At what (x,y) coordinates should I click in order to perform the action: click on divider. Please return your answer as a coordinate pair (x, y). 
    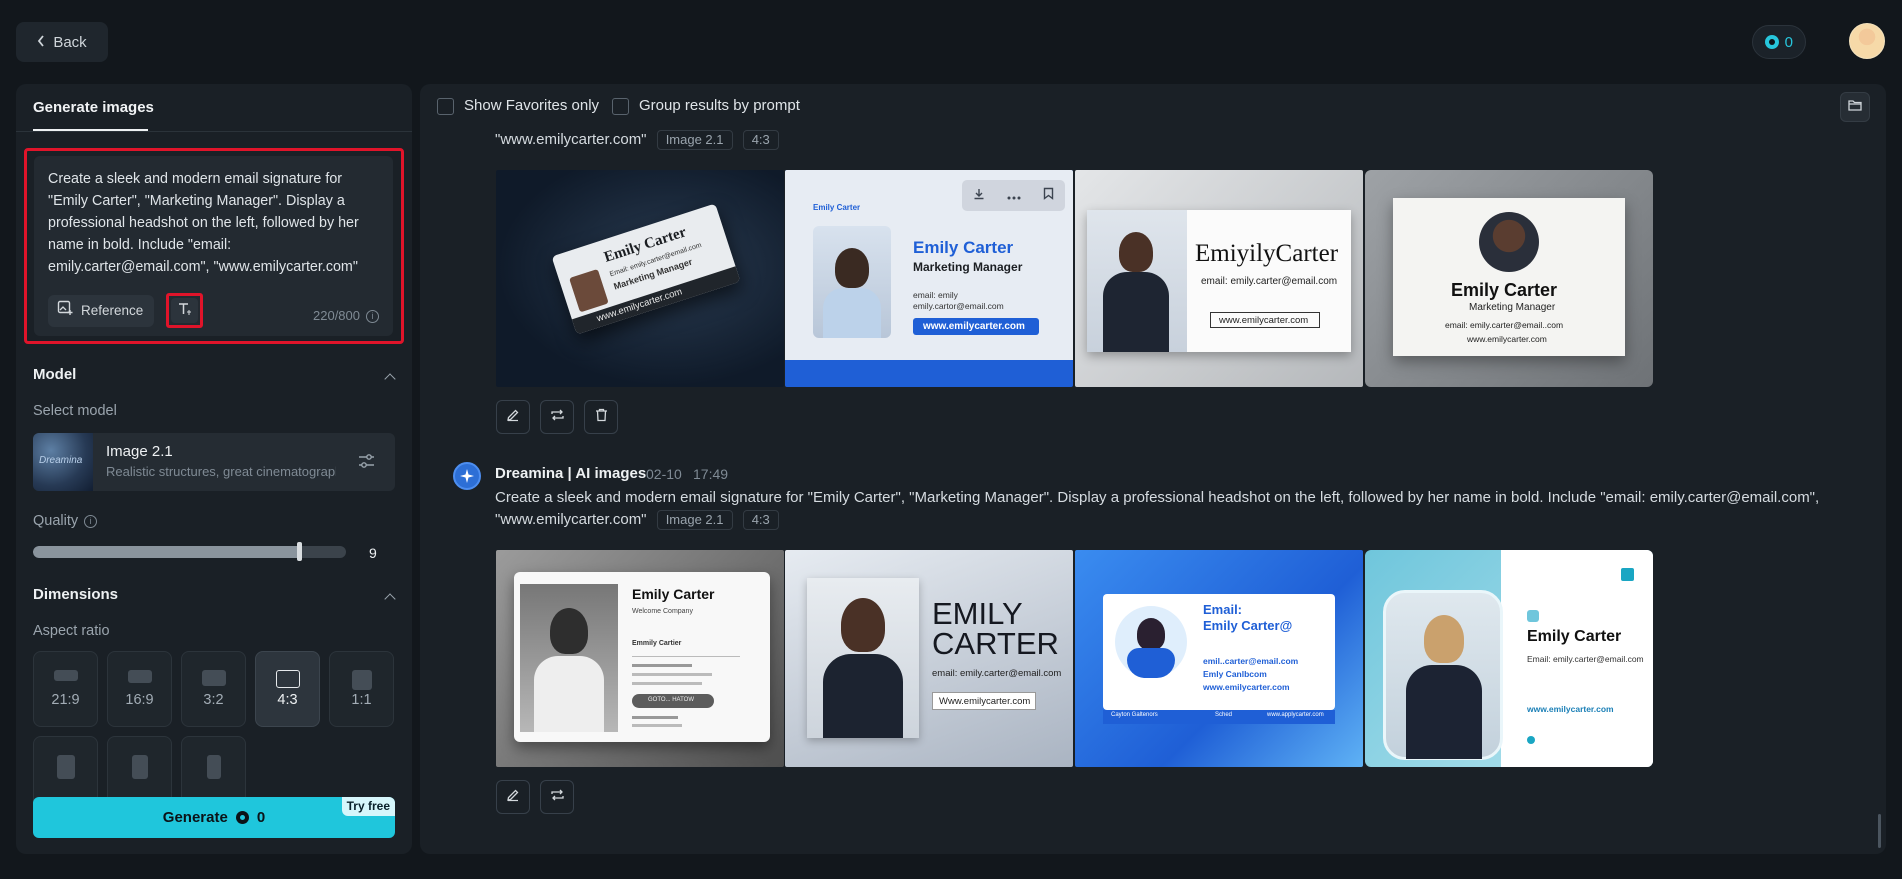
    Looking at the image, I should click on (214, 131).